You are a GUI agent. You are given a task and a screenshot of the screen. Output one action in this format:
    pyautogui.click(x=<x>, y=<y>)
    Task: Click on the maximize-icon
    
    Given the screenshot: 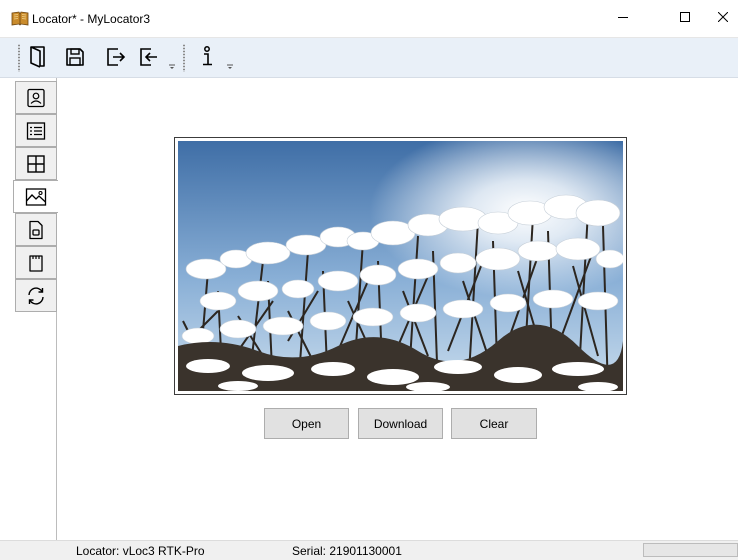 What is the action you would take?
    pyautogui.click(x=685, y=17)
    